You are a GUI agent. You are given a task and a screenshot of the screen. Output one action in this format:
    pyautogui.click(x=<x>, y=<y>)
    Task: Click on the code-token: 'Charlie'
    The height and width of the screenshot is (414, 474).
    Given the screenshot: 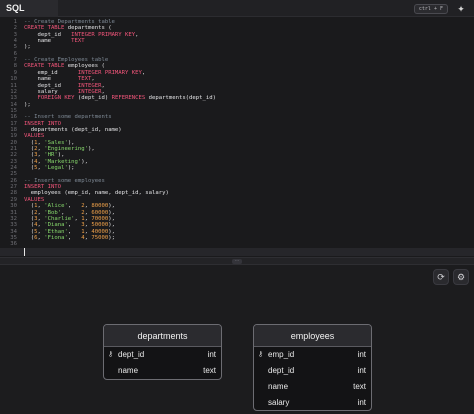 What is the action you would take?
    pyautogui.click(x=59, y=218)
    